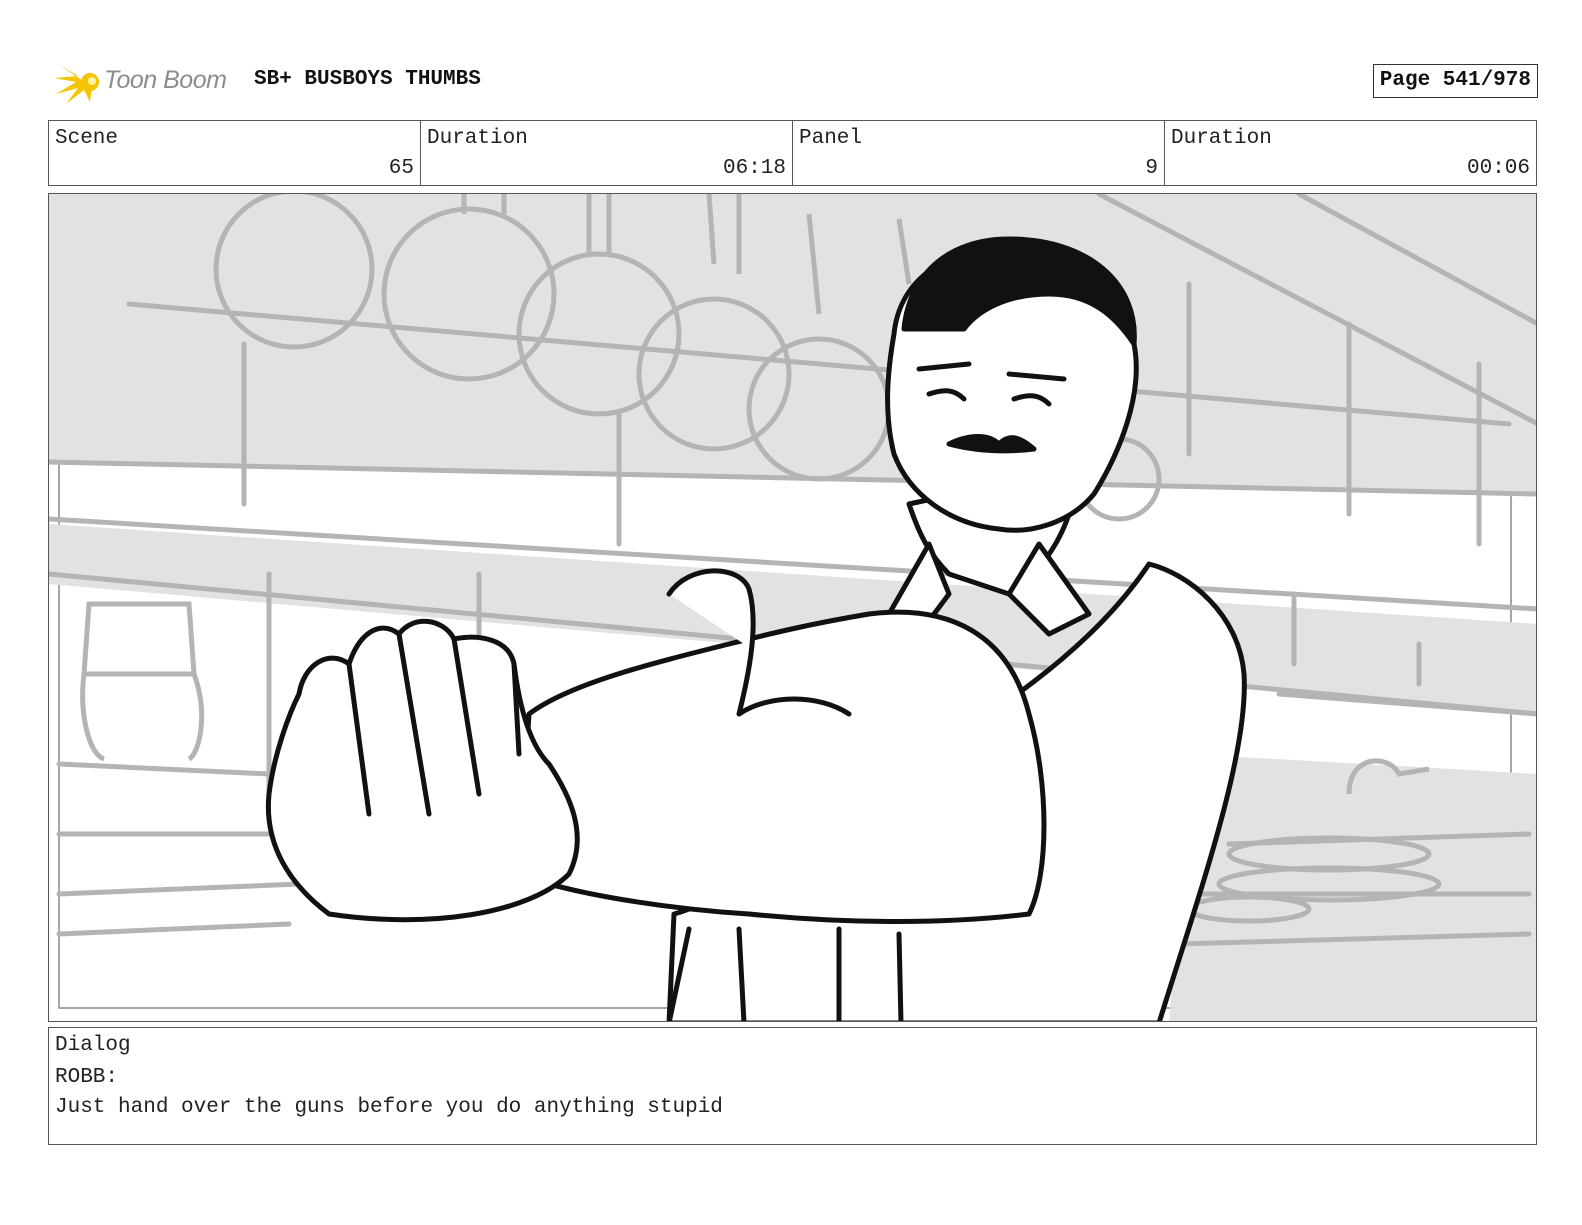 The height and width of the screenshot is (1225, 1582). Describe the element at coordinates (165, 80) in the screenshot. I see `logo-wordmark: Toon Boom` at that location.